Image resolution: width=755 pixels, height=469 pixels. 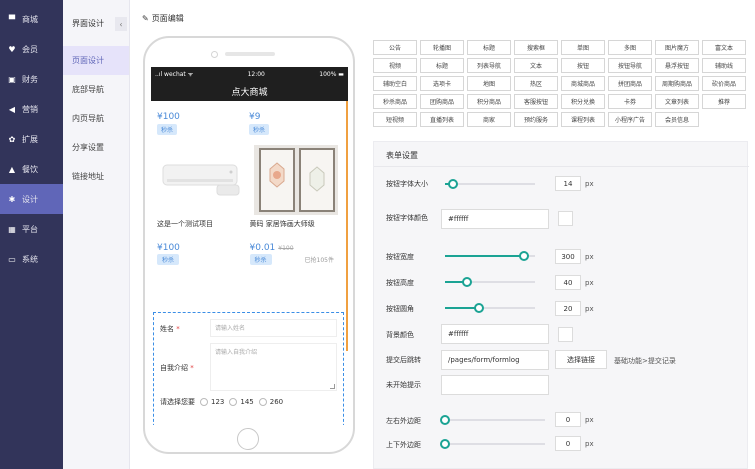 I want to click on button-width-slider, so click(x=490, y=256).